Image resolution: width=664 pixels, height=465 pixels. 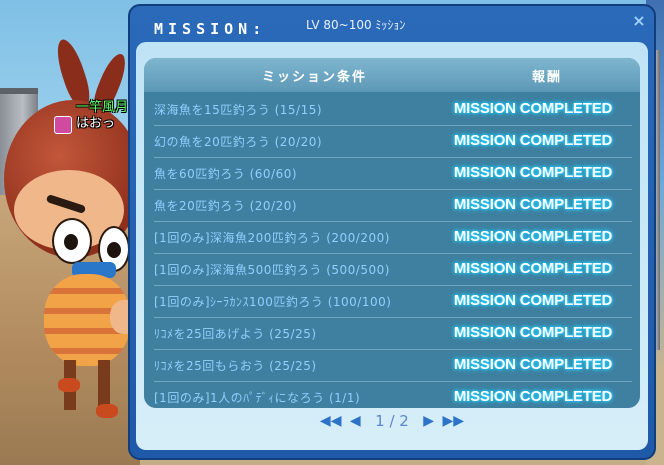 What do you see at coordinates (226, 206) in the screenshot?
I see `mission-condition: 魚を20匹釣ろう (20/20)` at bounding box center [226, 206].